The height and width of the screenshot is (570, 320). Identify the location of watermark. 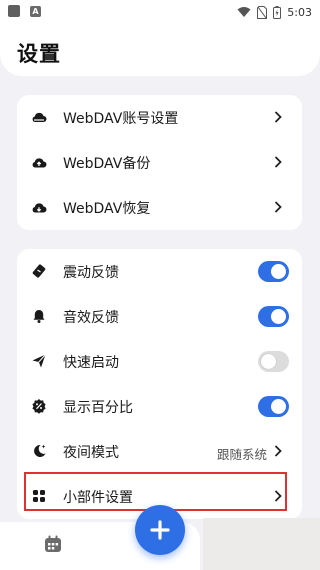
(261, 544).